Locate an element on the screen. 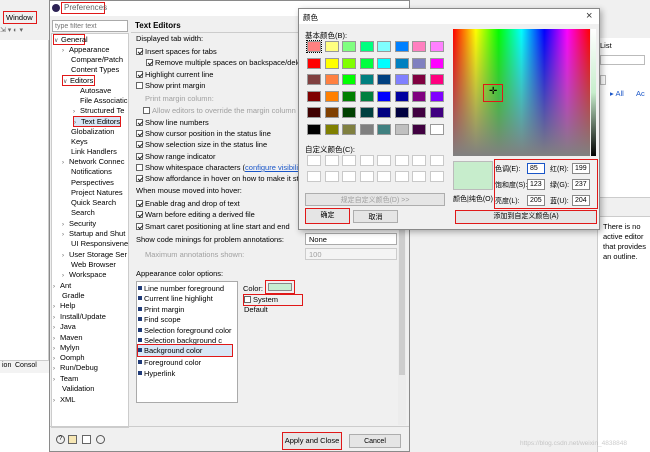 Image resolution: width=650 pixels, height=452 pixels. tree-item-ui-responsiveness: UI Responsivene is located at coordinates (99, 244).